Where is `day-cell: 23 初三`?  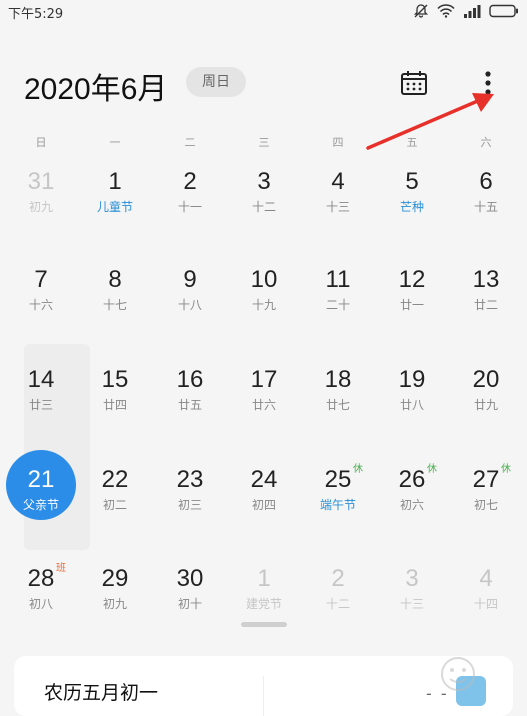
day-cell: 23 初三 is located at coordinates (190, 506).